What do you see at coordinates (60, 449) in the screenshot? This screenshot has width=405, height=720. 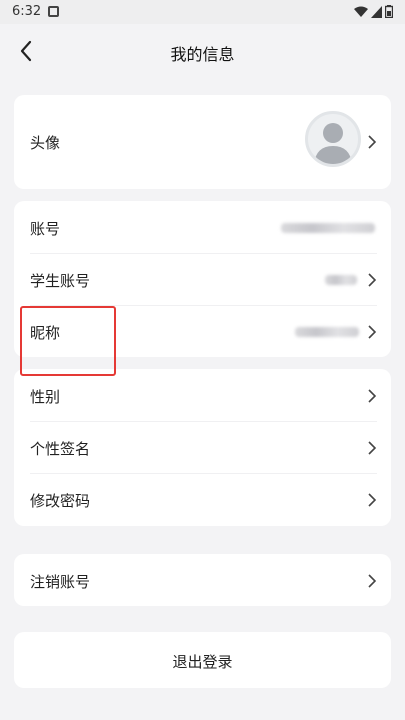 I see `signature-label: 个性签名` at bounding box center [60, 449].